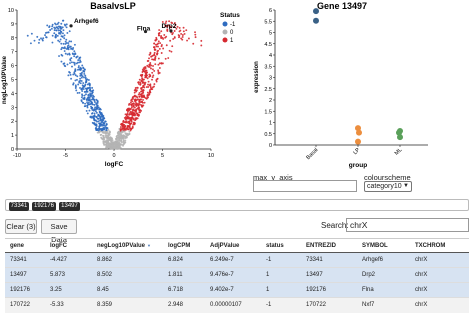 This screenshot has height=315, width=474. What do you see at coordinates (25, 245) in the screenshot?
I see `col-header-gene: gene` at bounding box center [25, 245].